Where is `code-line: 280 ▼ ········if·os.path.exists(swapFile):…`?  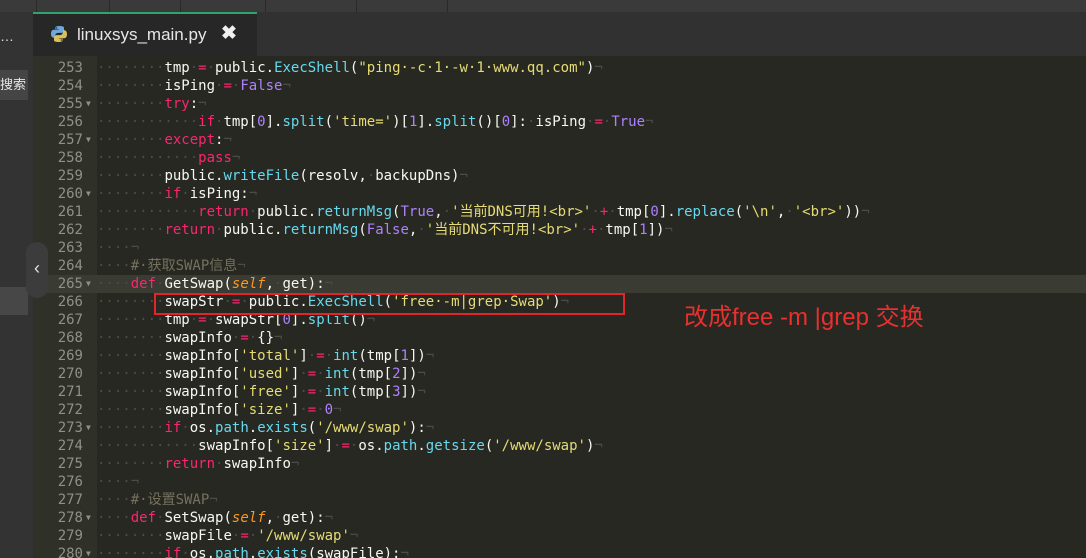
code-line: 280 ▼ ········if·os.path.exists(swapFile):… is located at coordinates (559, 551).